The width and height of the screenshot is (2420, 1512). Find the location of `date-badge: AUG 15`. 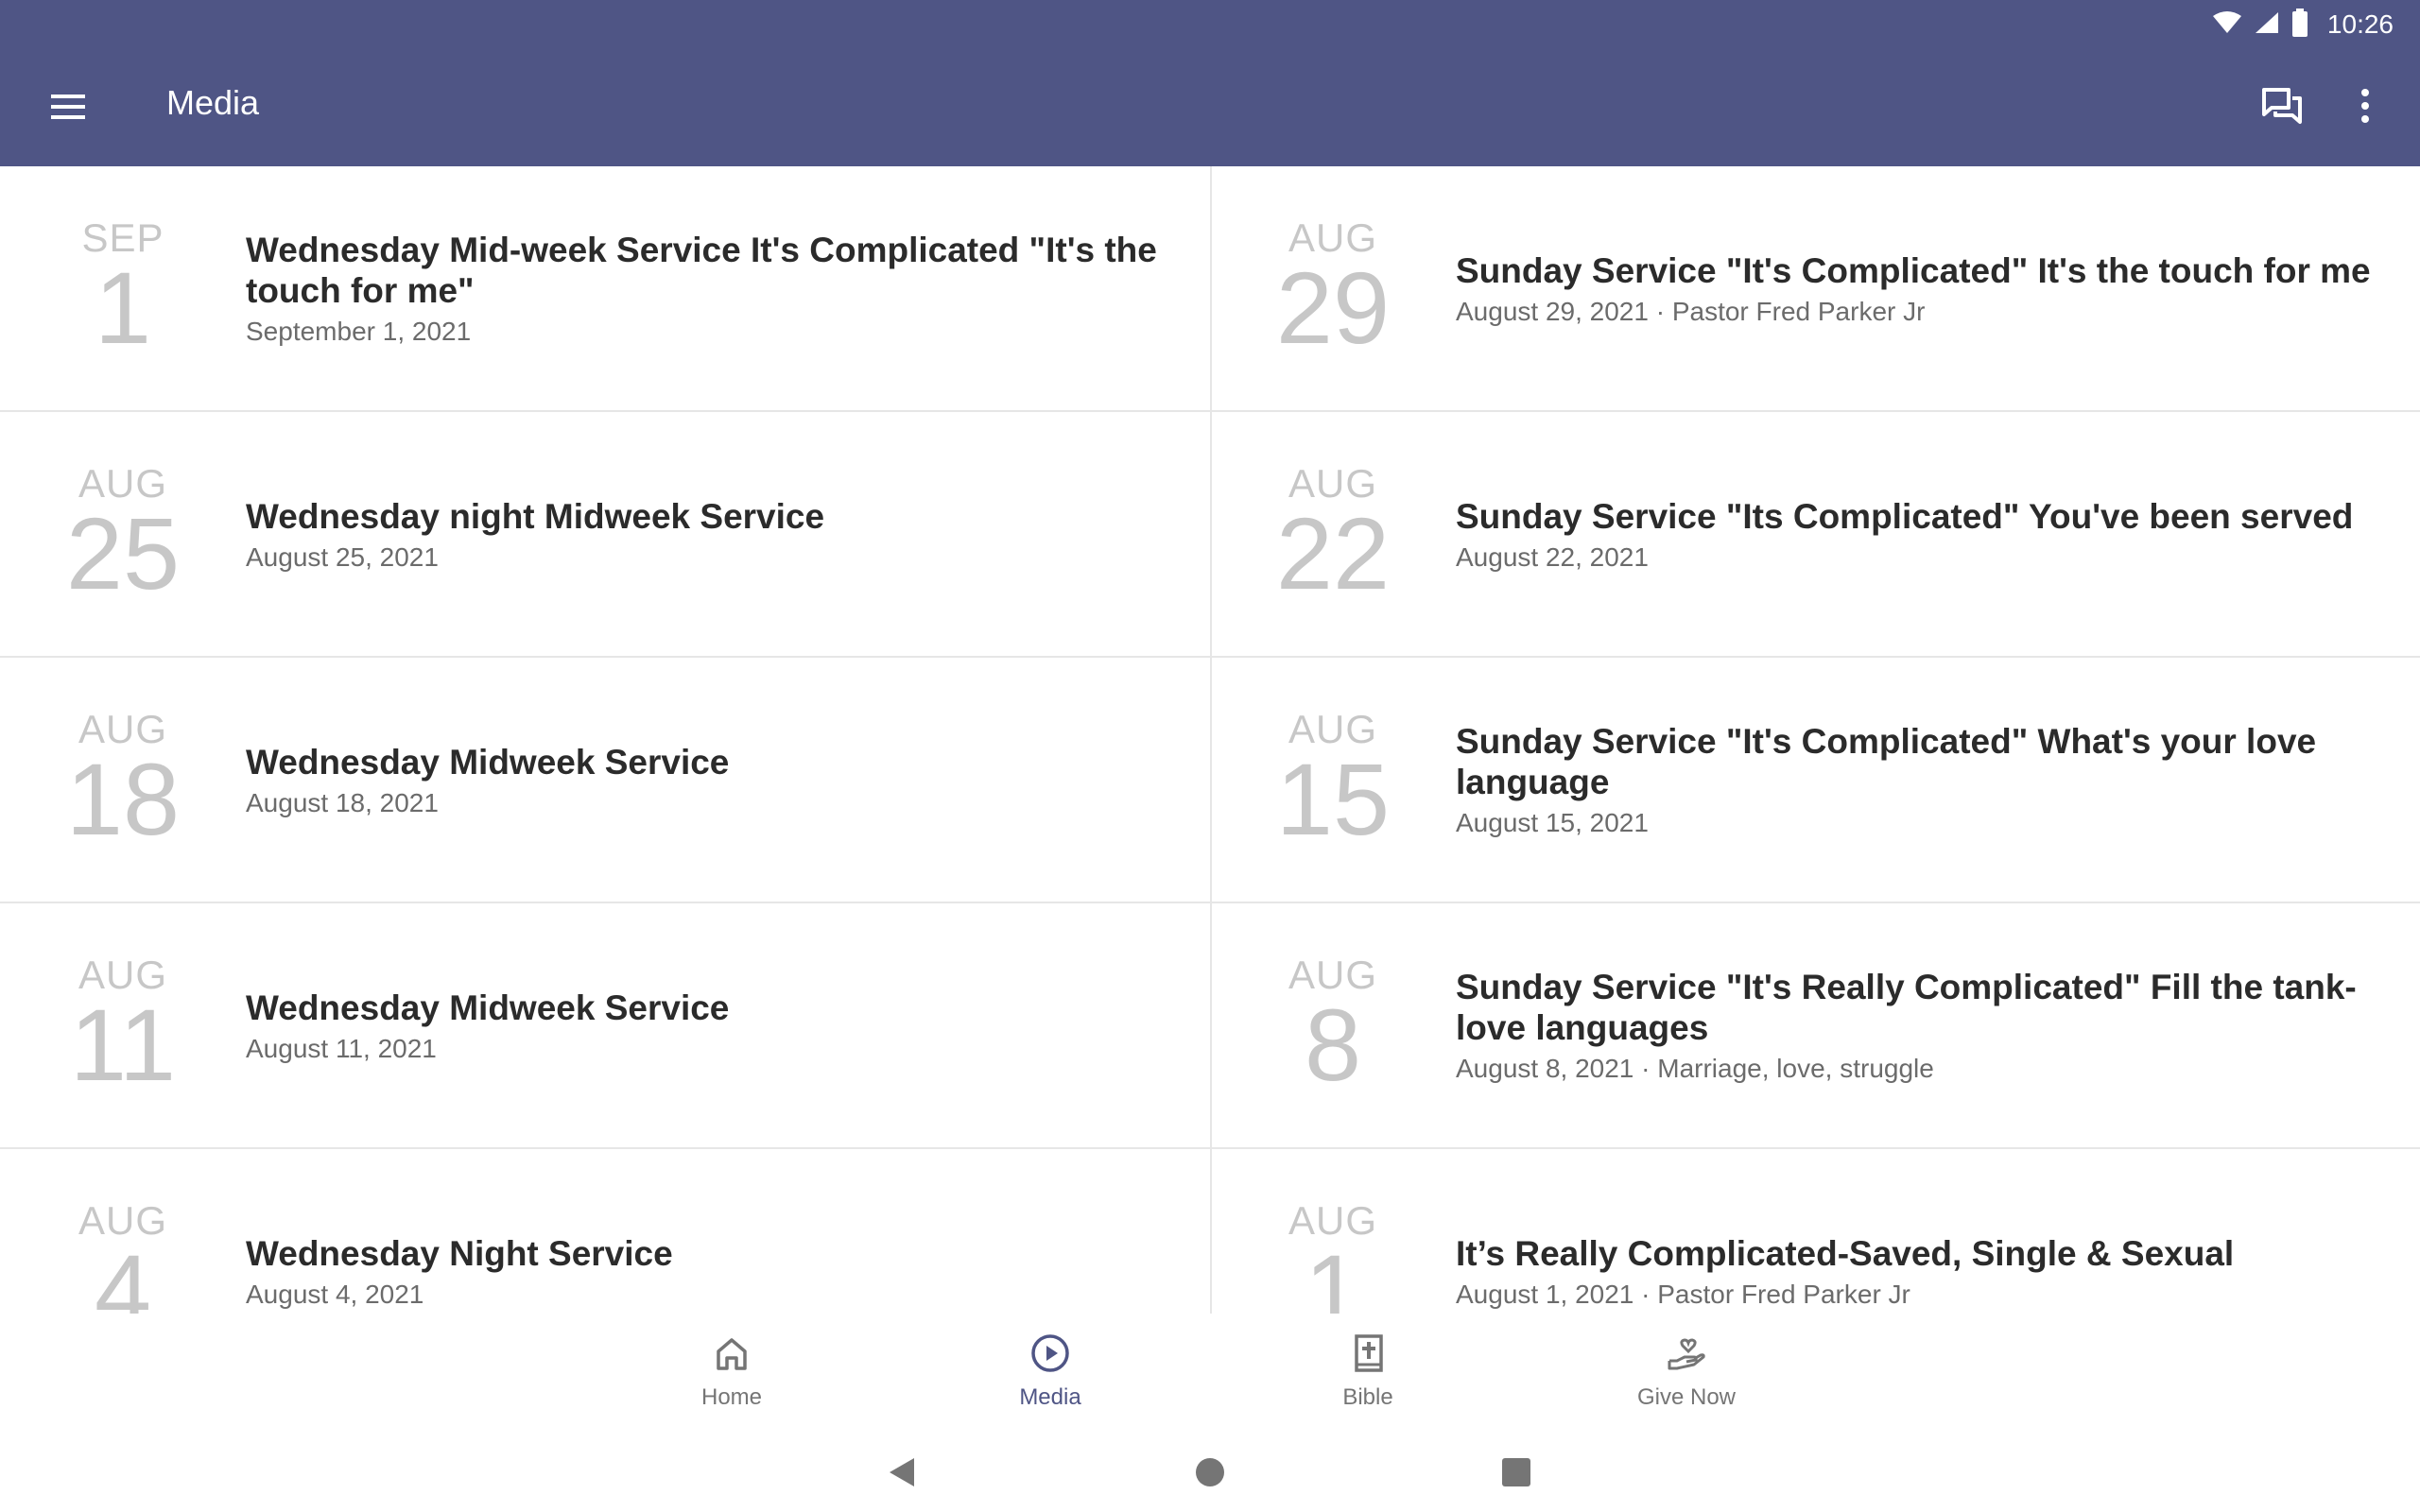

date-badge: AUG 15 is located at coordinates (1333, 782).